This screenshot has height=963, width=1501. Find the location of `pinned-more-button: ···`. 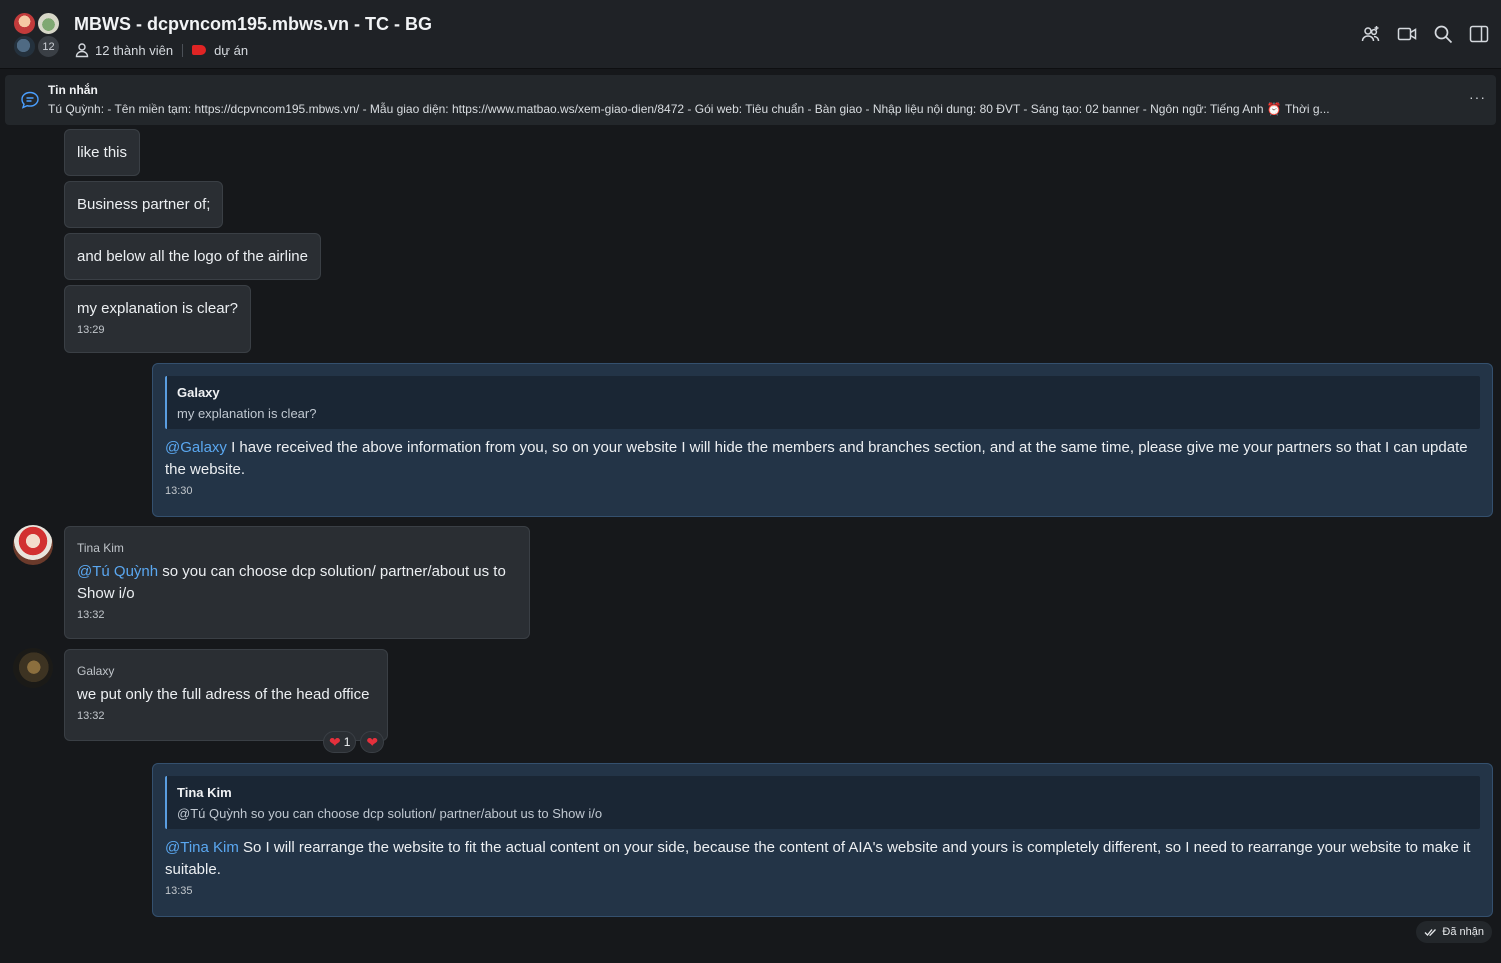

pinned-more-button: ··· is located at coordinates (1477, 97).